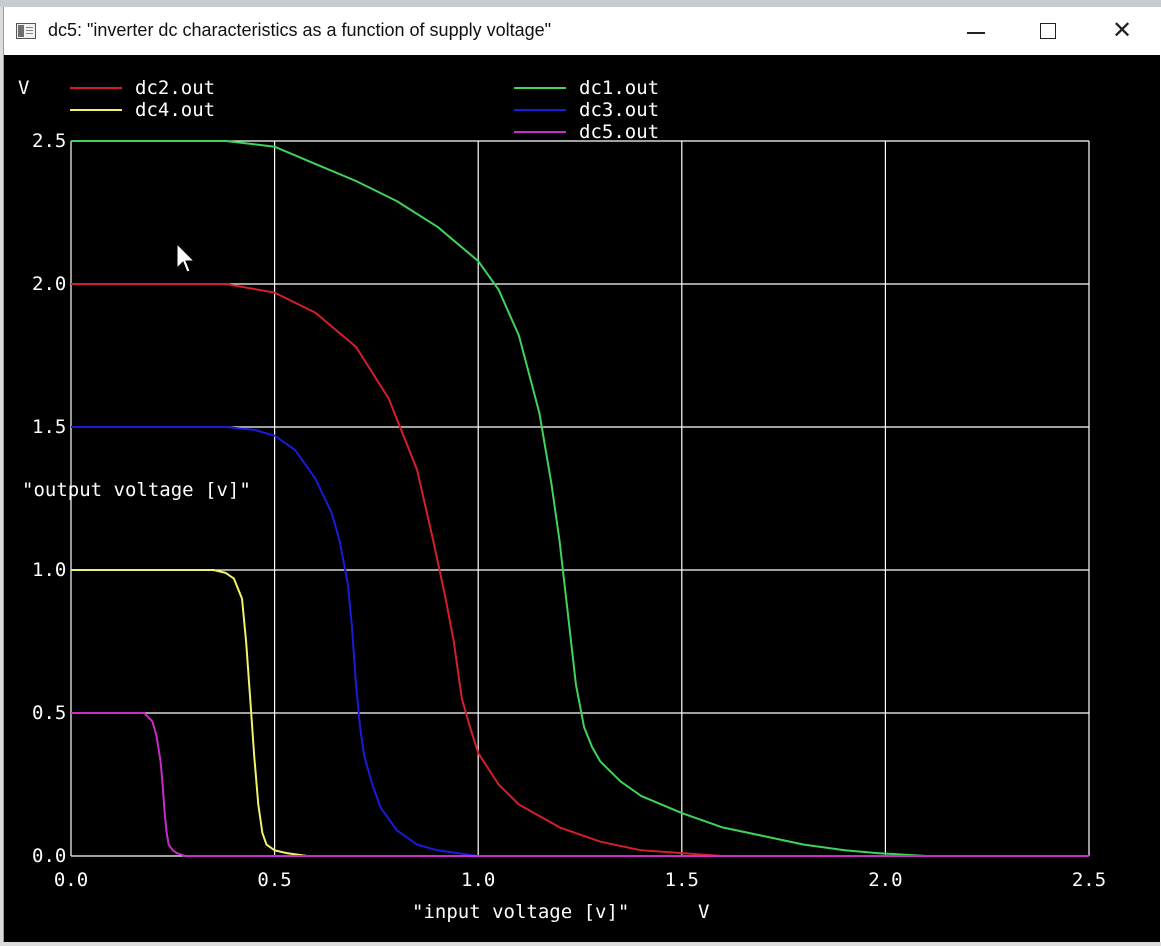  What do you see at coordinates (49, 856) in the screenshot?
I see `y-tick-label-0: 0.0` at bounding box center [49, 856].